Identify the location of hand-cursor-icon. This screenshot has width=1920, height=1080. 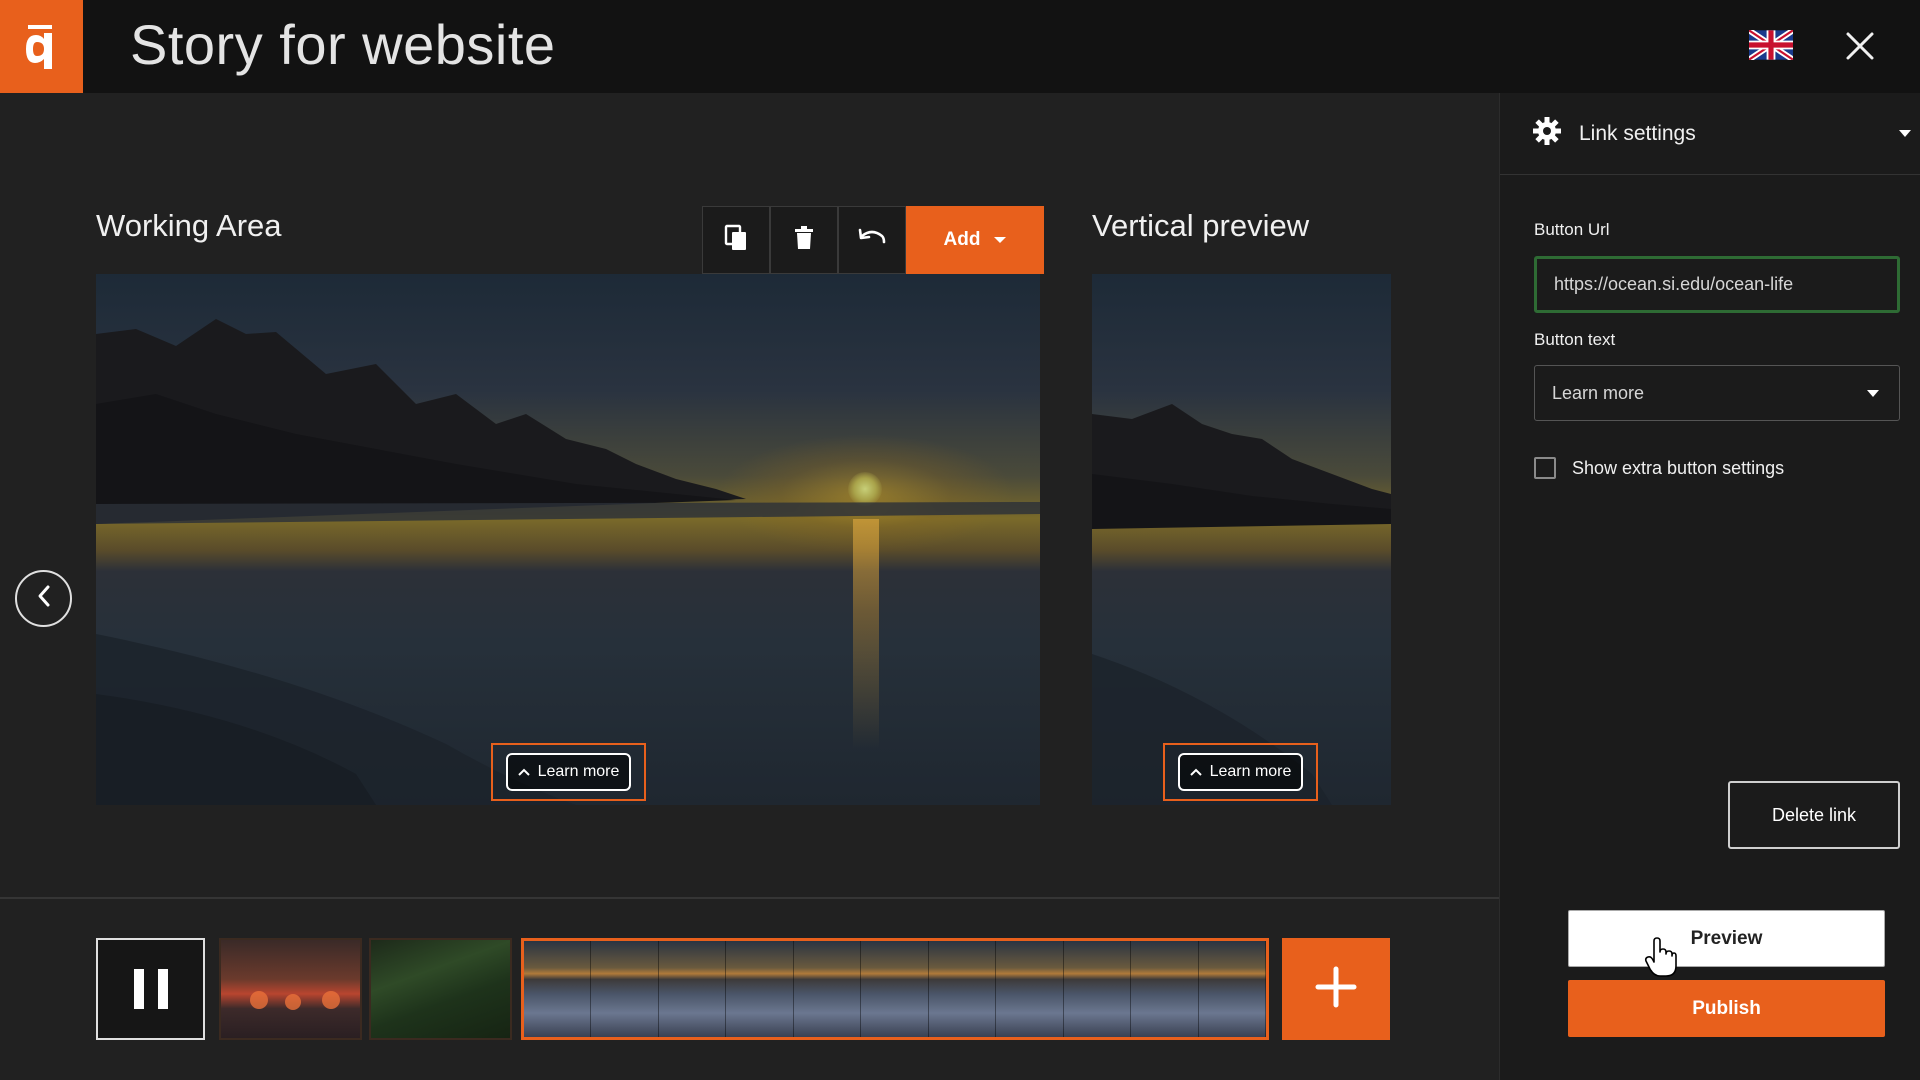
(1660, 957).